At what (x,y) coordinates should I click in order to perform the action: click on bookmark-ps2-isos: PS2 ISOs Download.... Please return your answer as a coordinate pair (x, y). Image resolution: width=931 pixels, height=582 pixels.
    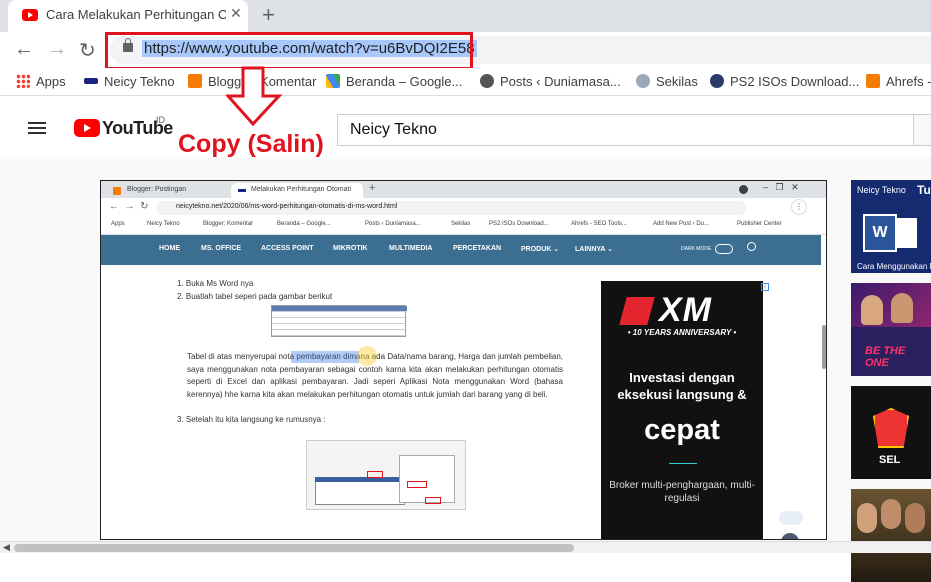
    Looking at the image, I should click on (784, 81).